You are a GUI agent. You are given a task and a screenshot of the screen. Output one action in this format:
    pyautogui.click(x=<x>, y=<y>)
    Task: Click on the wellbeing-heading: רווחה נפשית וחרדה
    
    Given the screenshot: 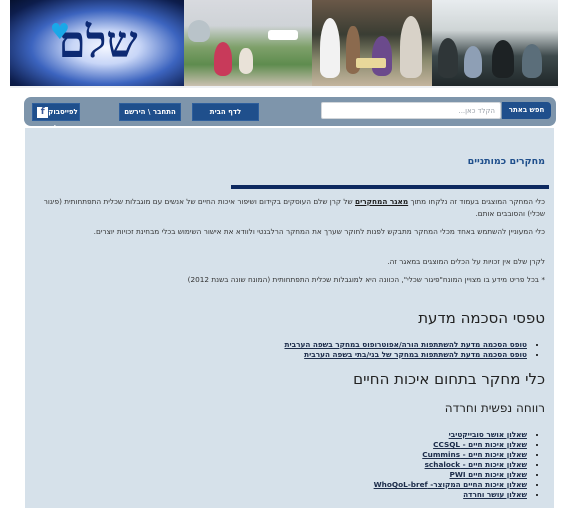 What is the action you would take?
    pyautogui.click(x=494, y=408)
    